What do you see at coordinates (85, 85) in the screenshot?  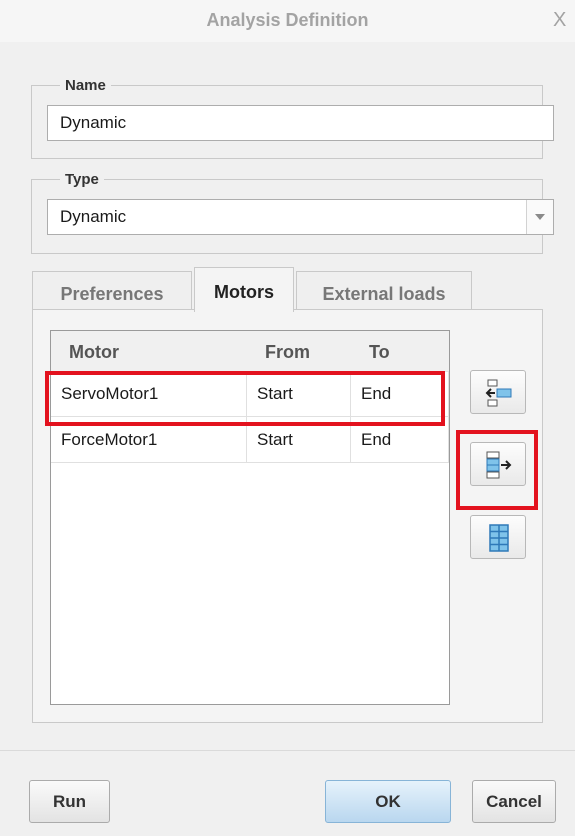 I see `name-legend: Name` at bounding box center [85, 85].